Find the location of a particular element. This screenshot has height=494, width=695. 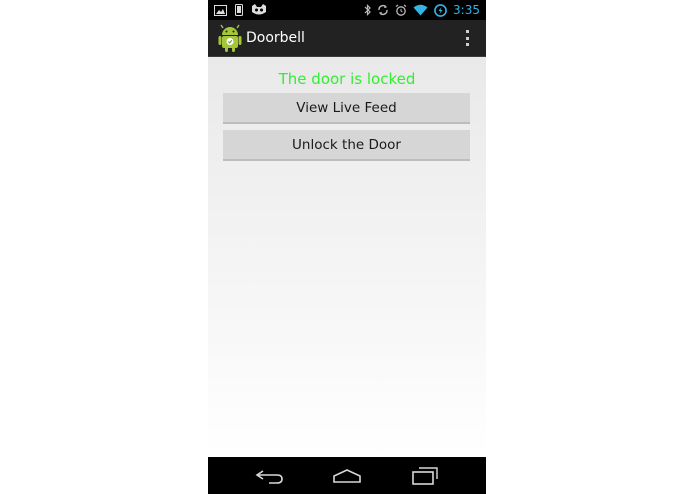

sync-icon is located at coordinates (383, 10).